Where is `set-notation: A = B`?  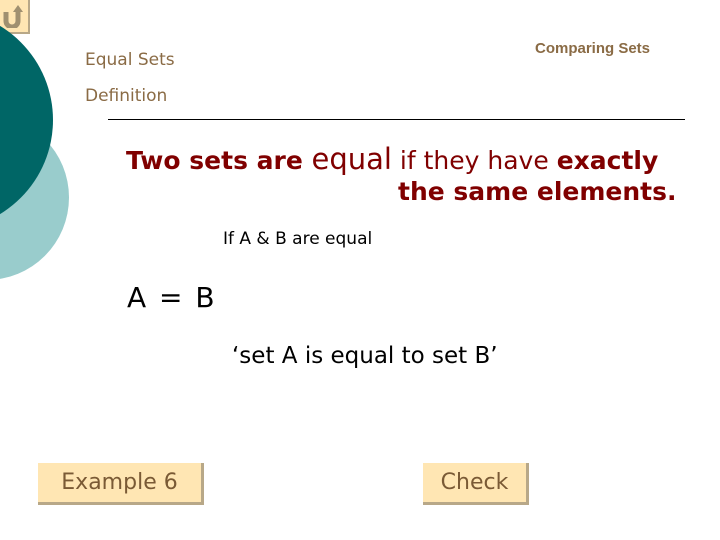
set-notation: A = B is located at coordinates (172, 297).